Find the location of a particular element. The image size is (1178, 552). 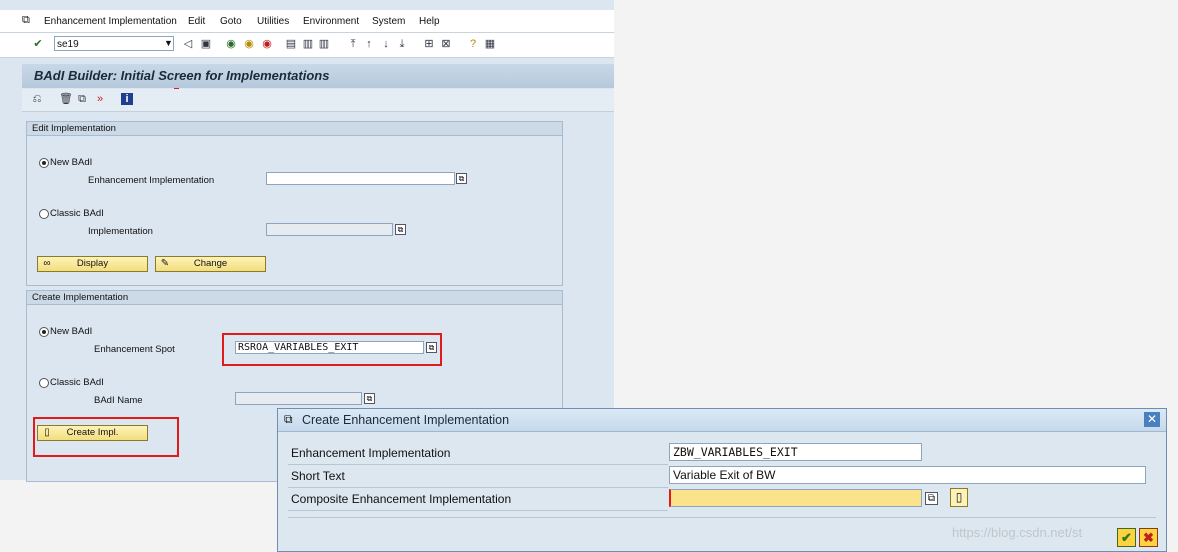

dropdown-arrow-icon: ▼ is located at coordinates (168, 43).